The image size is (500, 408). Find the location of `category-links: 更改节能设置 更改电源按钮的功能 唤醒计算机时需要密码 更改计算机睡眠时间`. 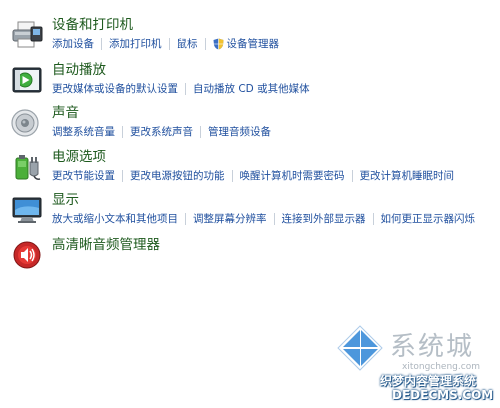

category-links: 更改节能设置 更改电源按钮的功能 唤醒计算机时需要密码 更改计算机睡眠时间 is located at coordinates (276, 176).